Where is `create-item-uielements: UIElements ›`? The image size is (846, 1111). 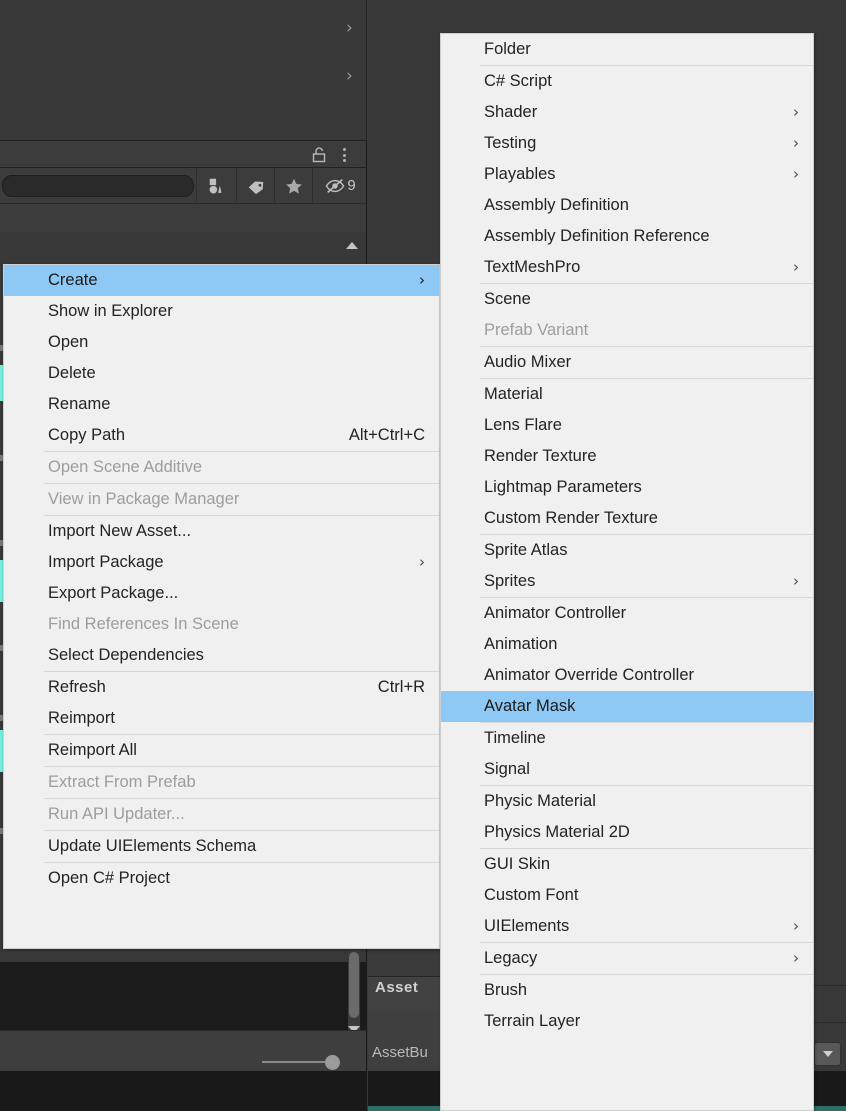 create-item-uielements: UIElements › is located at coordinates (627, 926).